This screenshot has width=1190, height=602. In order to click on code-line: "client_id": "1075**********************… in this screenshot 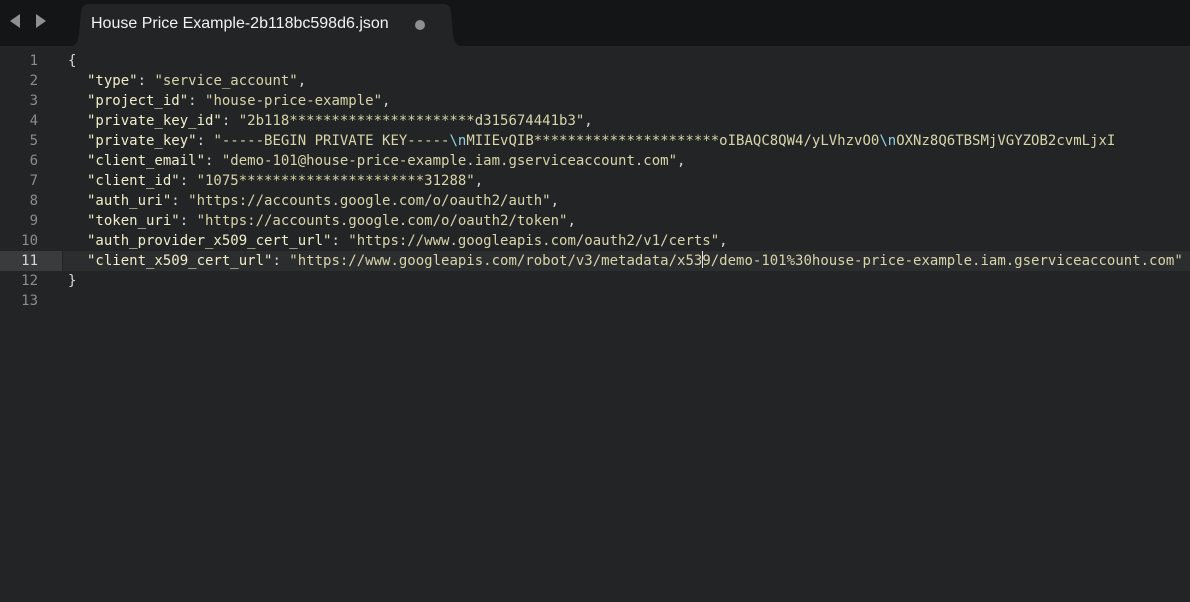, I will do `click(626, 181)`.